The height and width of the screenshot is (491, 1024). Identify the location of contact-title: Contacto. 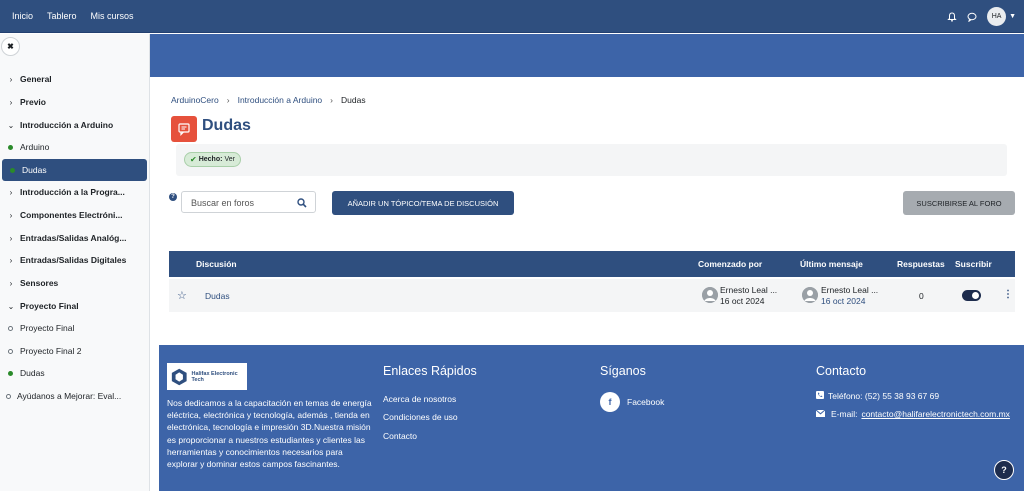
(841, 371).